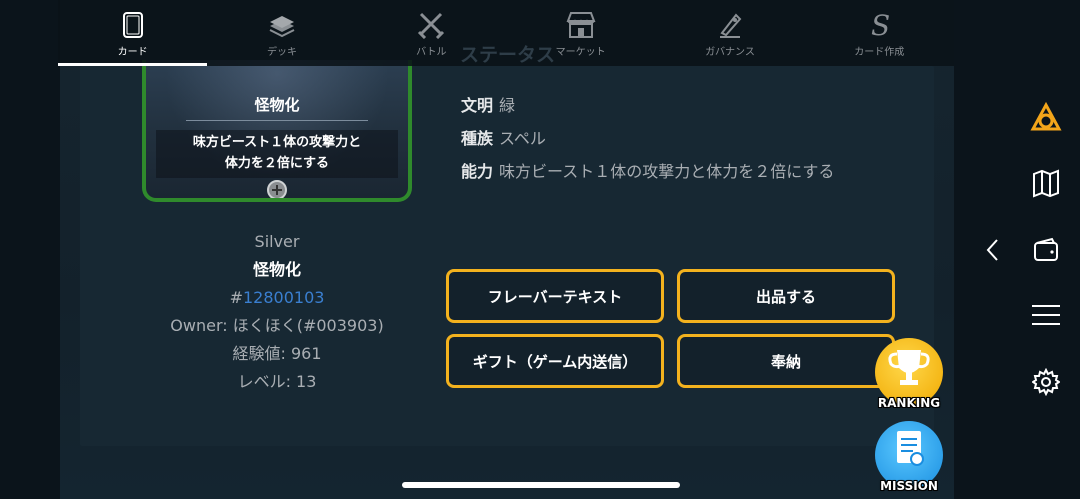  What do you see at coordinates (277, 154) in the screenshot?
I see `card-image-description: 味方ビースト１体の攻撃力と 体力を２倍にする` at bounding box center [277, 154].